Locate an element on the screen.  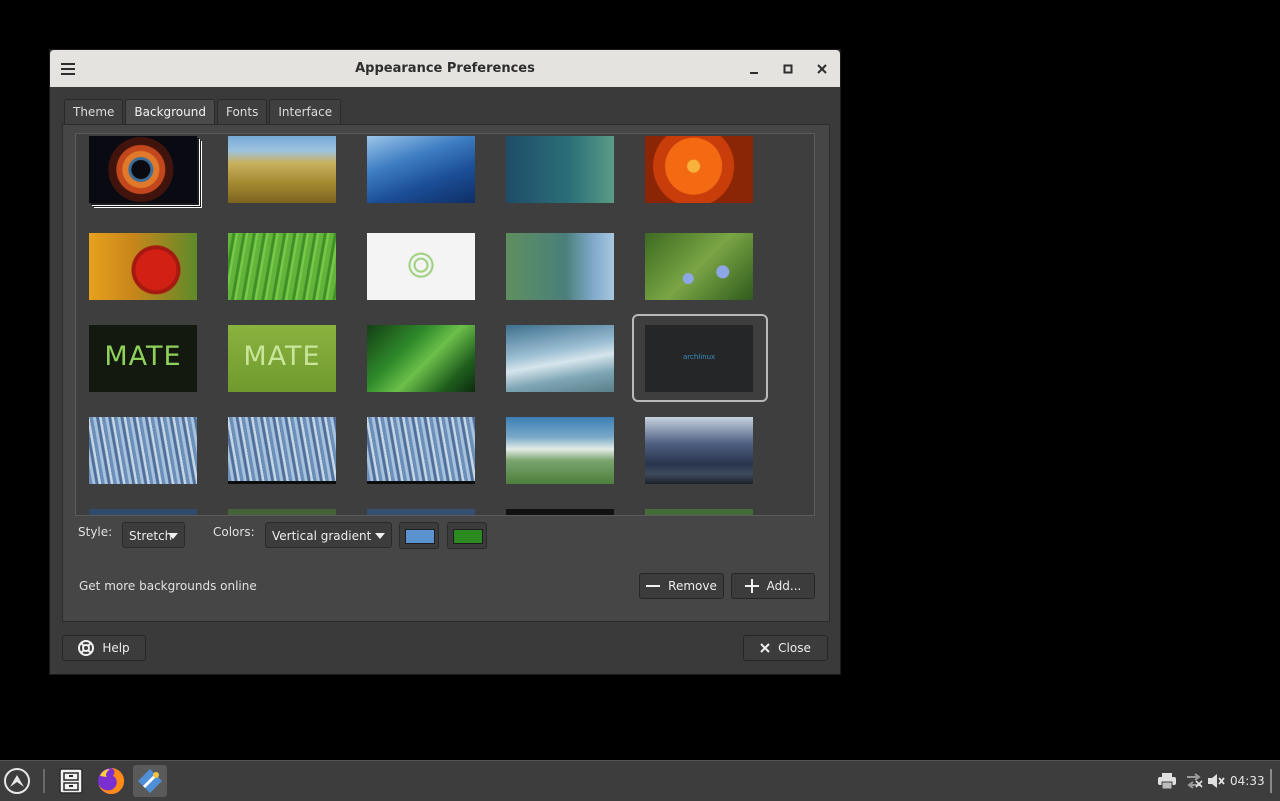
wallpaper-thumb-green-leaves is located at coordinates (421, 358).